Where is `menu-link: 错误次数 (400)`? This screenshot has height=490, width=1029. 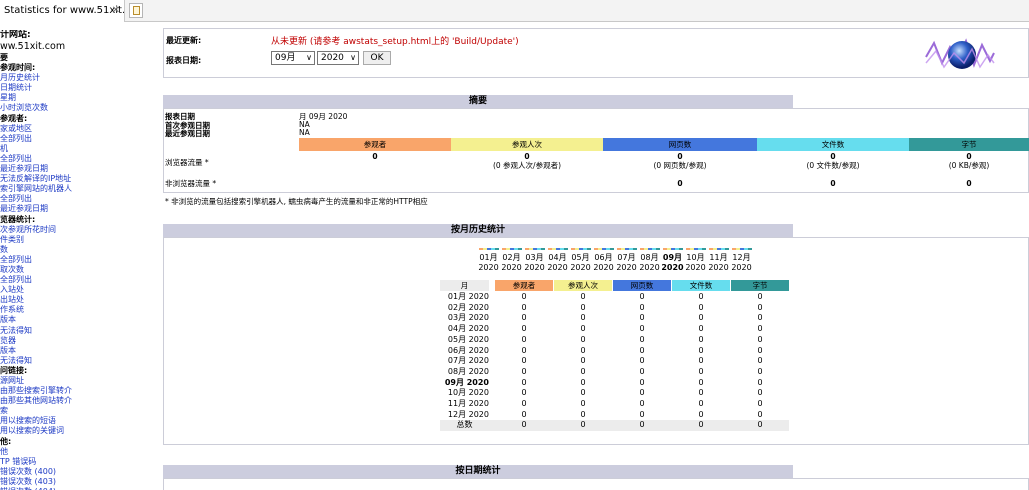 menu-link: 错误次数 (400) is located at coordinates (80, 472).